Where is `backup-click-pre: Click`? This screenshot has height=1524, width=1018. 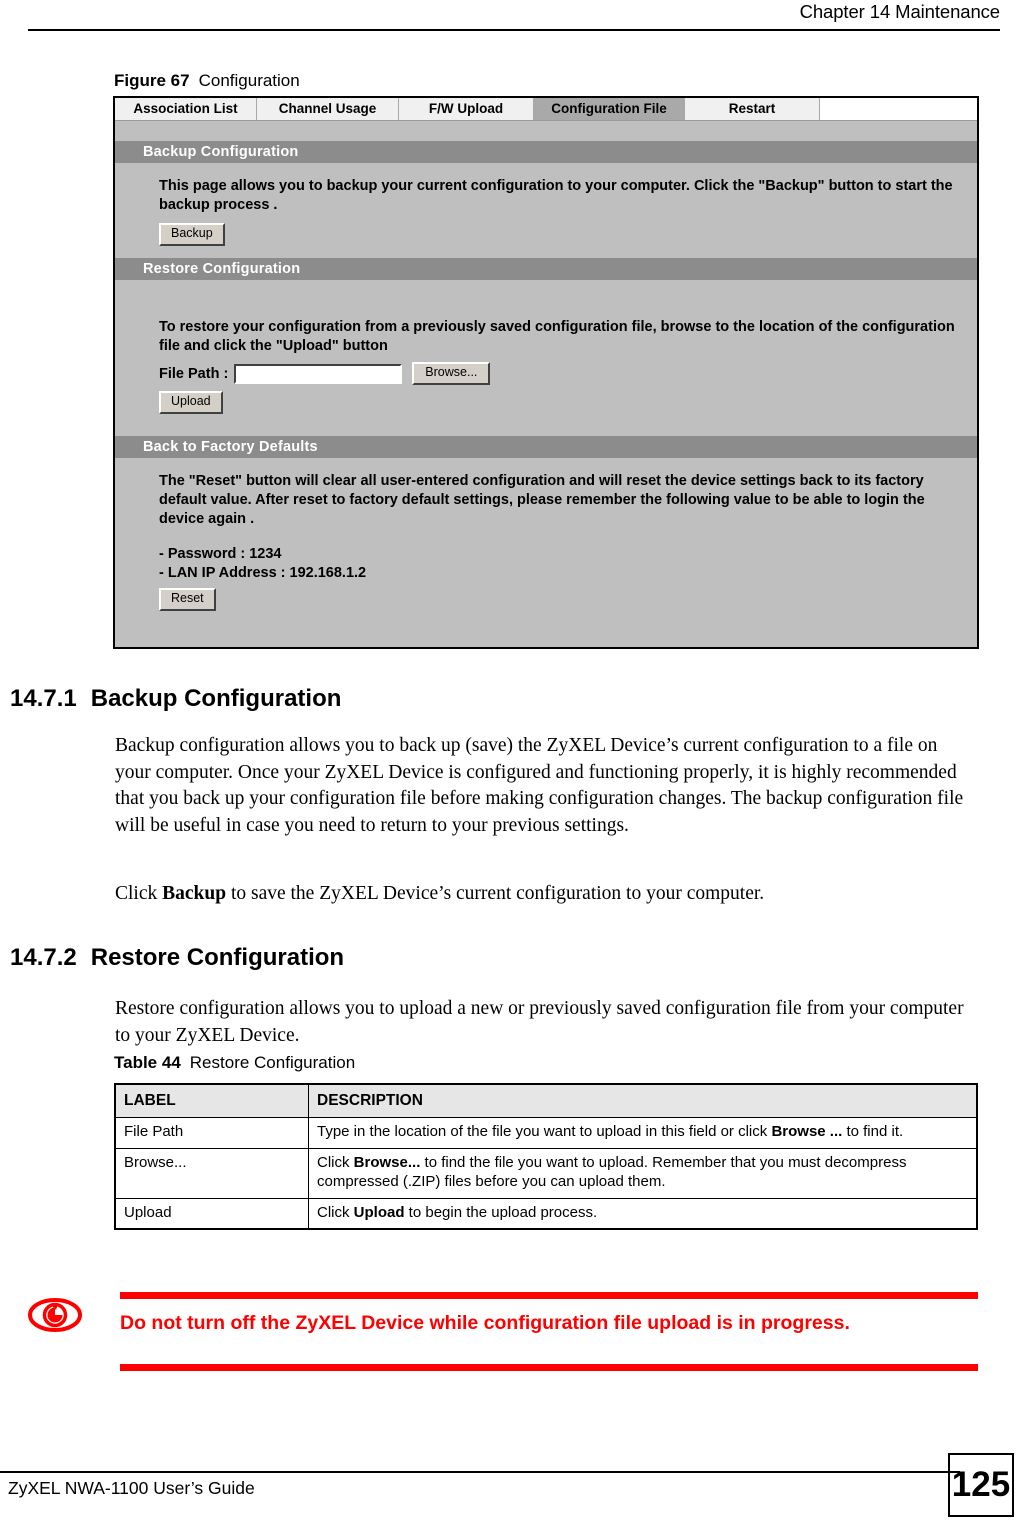
backup-click-pre: Click is located at coordinates (139, 893).